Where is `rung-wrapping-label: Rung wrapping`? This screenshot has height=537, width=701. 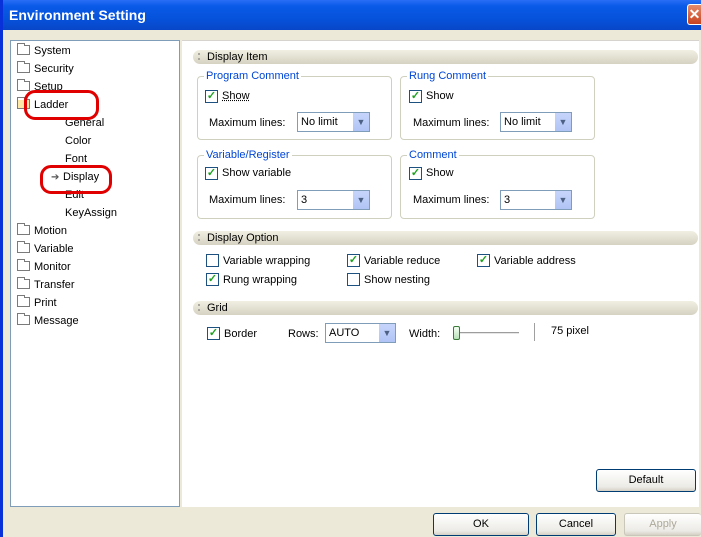
rung-wrapping-label: Rung wrapping is located at coordinates (260, 280).